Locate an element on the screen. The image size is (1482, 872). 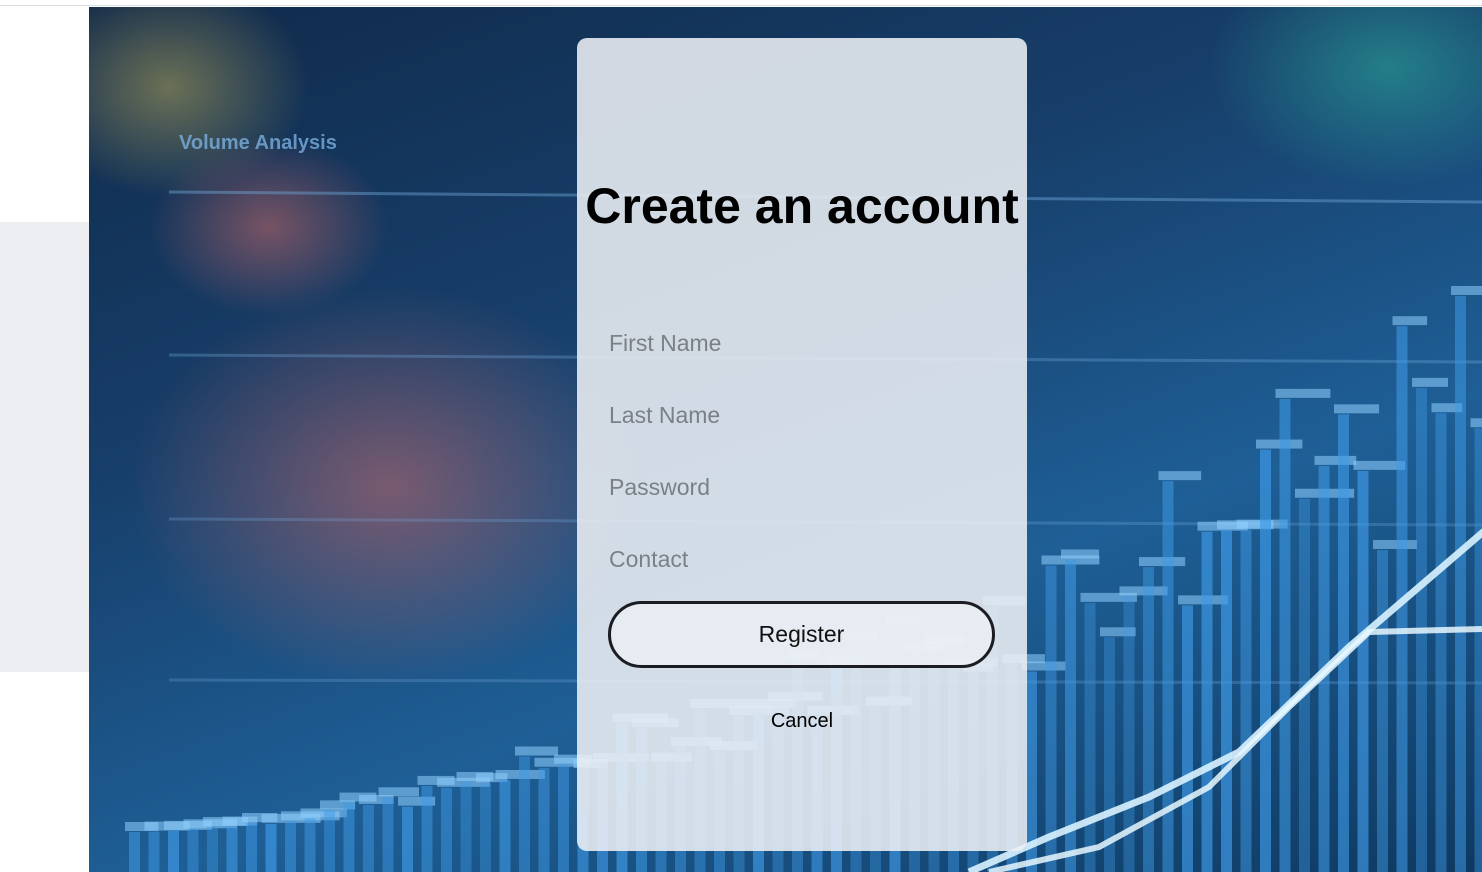
page-title: Create an account is located at coordinates (802, 206).